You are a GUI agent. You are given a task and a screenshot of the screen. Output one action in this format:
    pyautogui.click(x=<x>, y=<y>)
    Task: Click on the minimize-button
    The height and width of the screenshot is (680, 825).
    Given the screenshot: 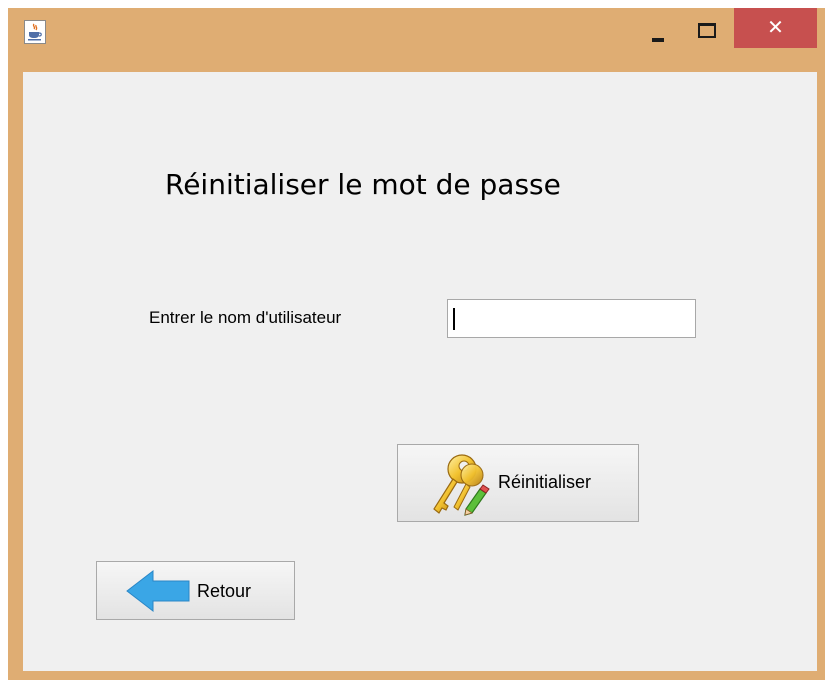 What is the action you would take?
    pyautogui.click(x=657, y=28)
    